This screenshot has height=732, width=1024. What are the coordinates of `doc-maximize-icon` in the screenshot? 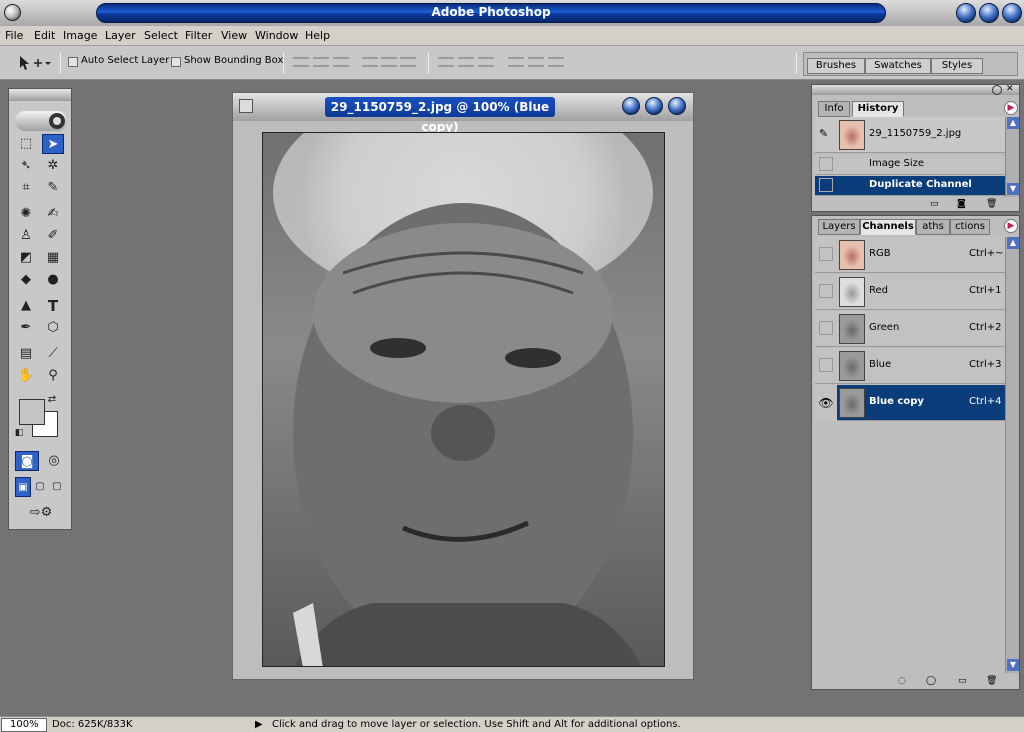 It's located at (654, 106).